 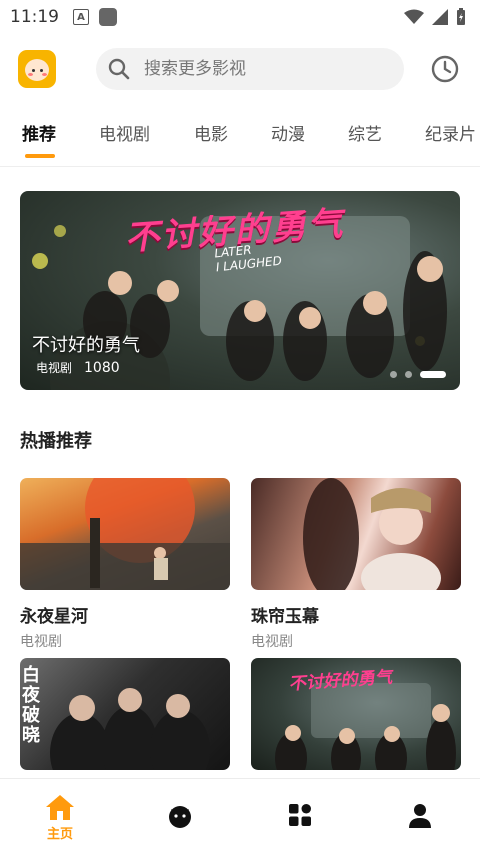 I want to click on home-icon, so click(x=60, y=807).